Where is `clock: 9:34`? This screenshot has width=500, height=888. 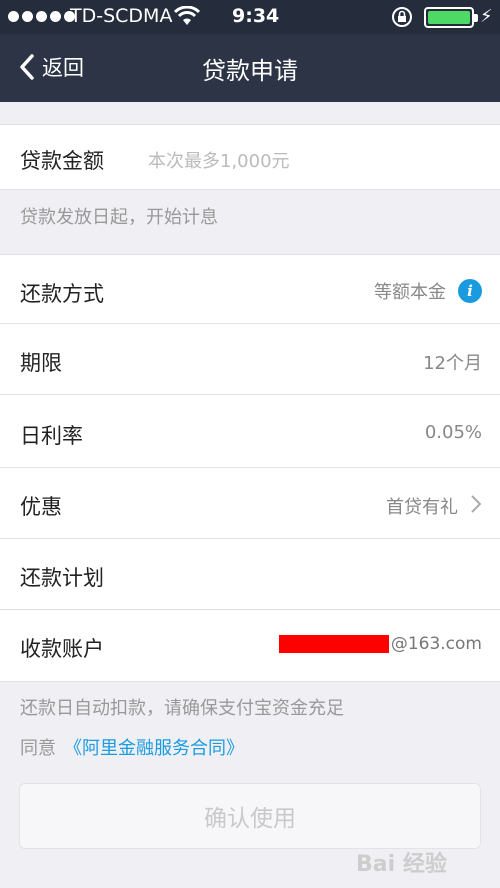
clock: 9:34 is located at coordinates (256, 16).